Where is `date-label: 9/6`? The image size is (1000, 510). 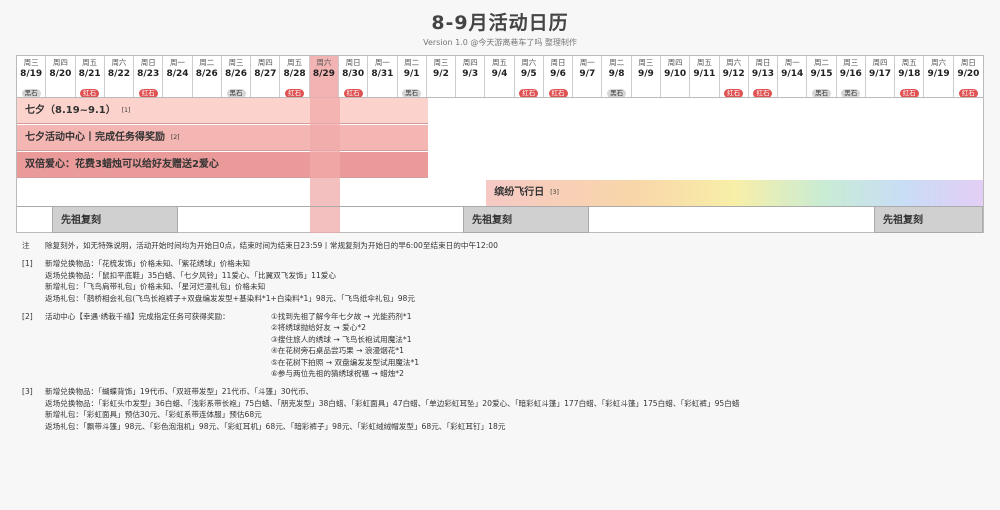 date-label: 9/6 is located at coordinates (558, 74).